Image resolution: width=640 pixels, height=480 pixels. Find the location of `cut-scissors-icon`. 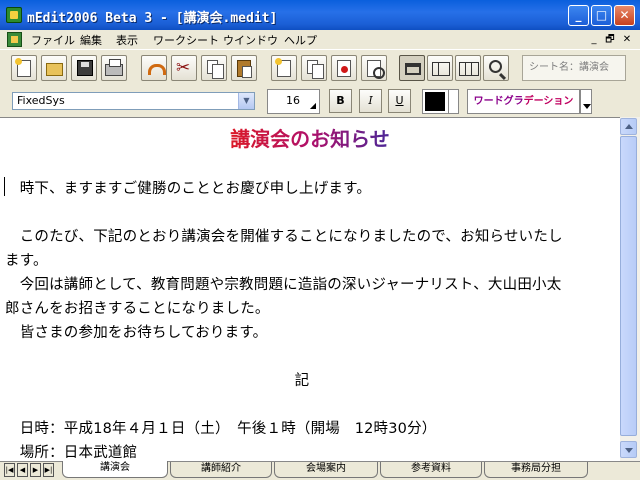

cut-scissors-icon is located at coordinates (183, 68).